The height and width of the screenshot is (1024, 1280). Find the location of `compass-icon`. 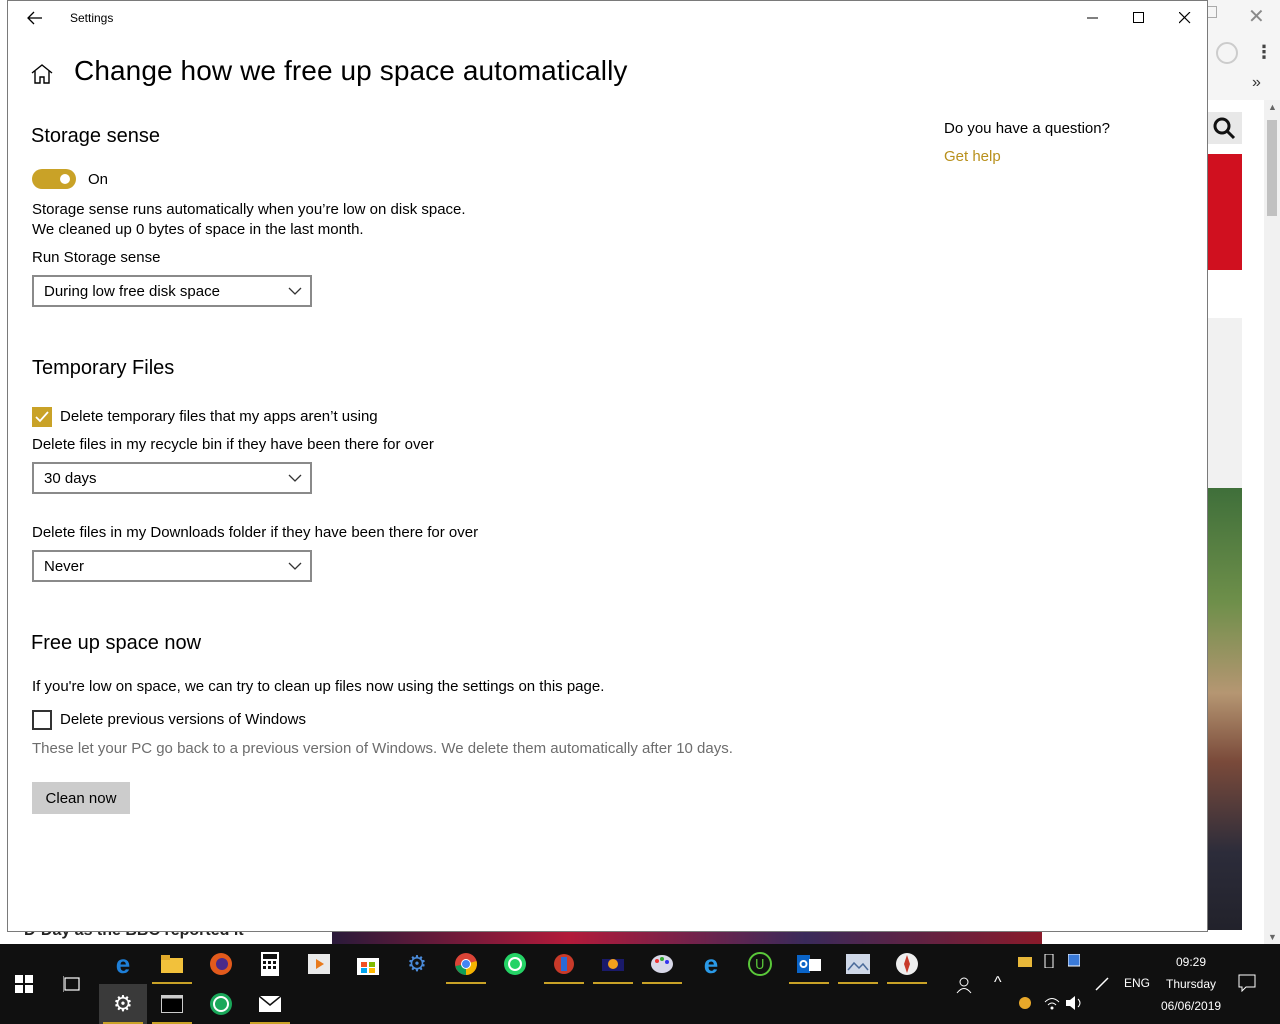

compass-icon is located at coordinates (907, 964).